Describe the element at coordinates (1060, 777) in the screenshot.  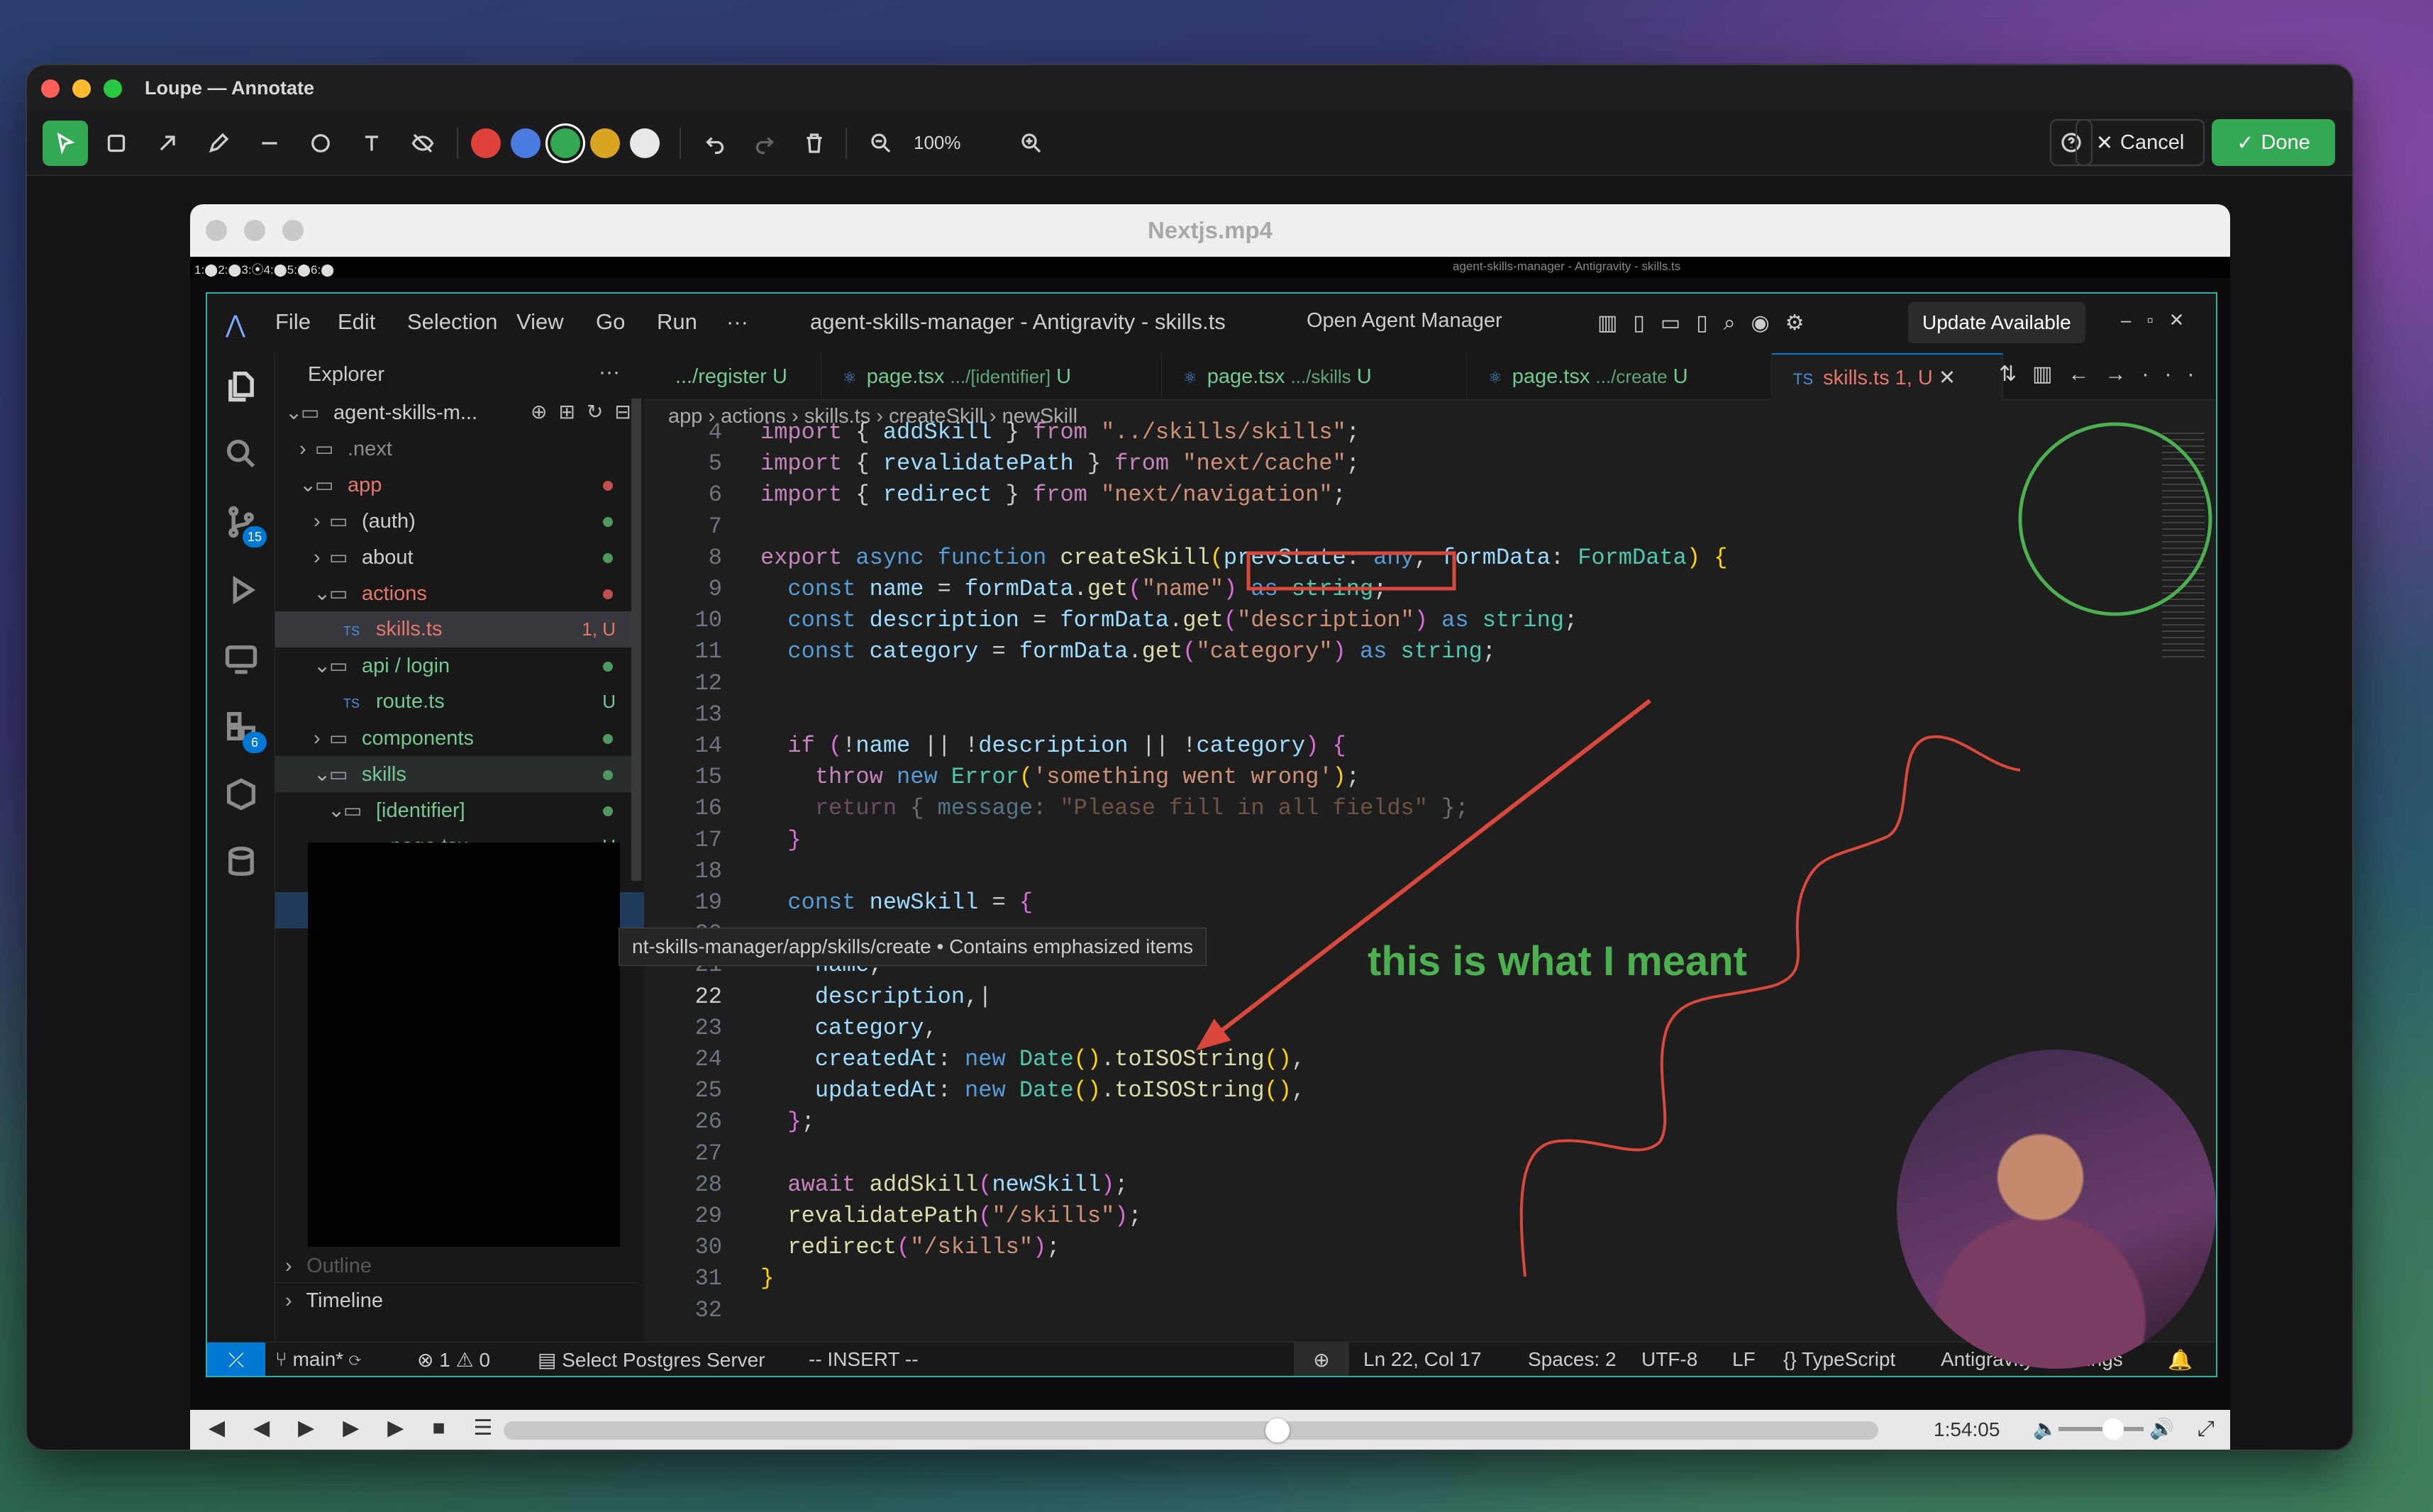
I see `code-line: throw new Error('something went wrong');` at that location.